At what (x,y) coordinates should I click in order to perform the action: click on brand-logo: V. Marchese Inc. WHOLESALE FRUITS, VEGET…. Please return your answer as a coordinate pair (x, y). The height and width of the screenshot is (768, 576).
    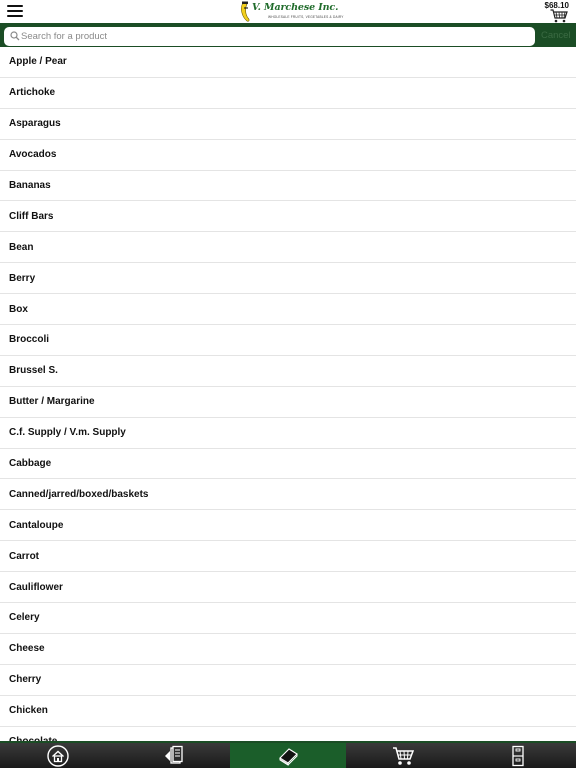
    Looking at the image, I should click on (290, 12).